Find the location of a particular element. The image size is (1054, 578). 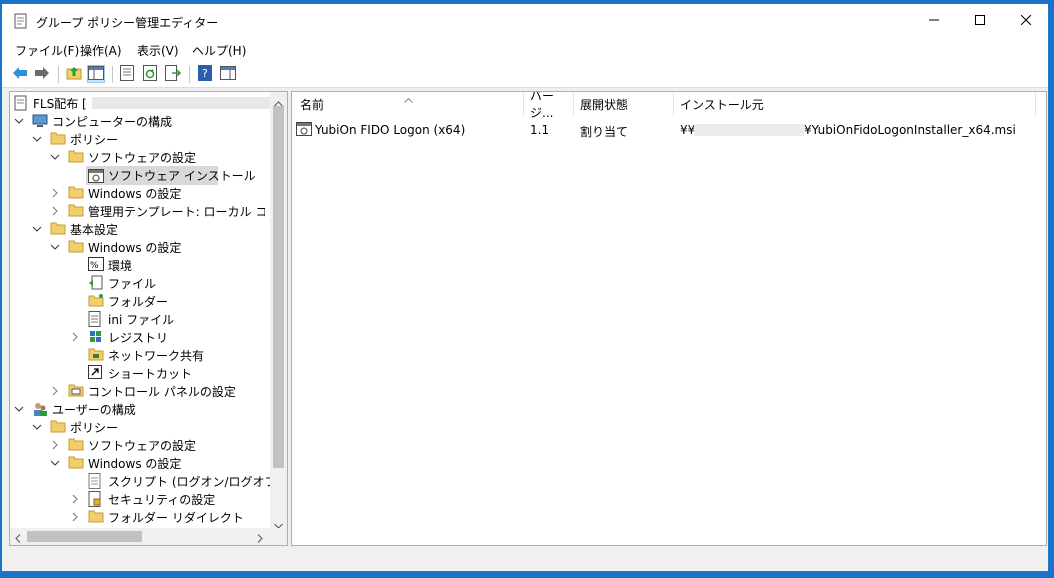

tree-vertical-scrollbar is located at coordinates (278, 310).